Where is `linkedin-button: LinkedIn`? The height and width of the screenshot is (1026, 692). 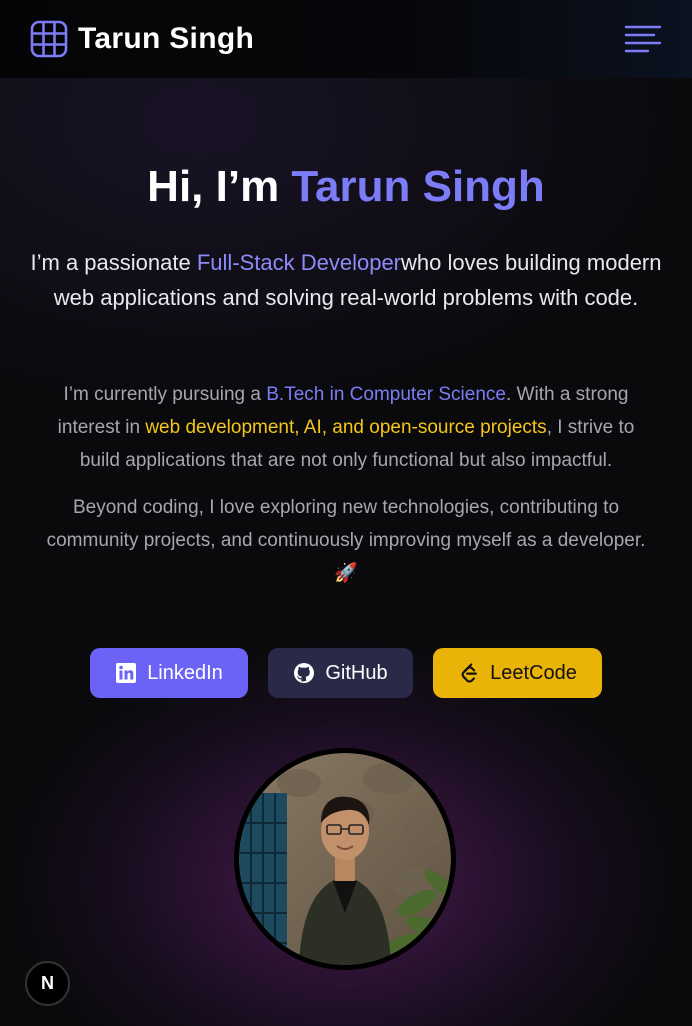 linkedin-button: LinkedIn is located at coordinates (169, 673).